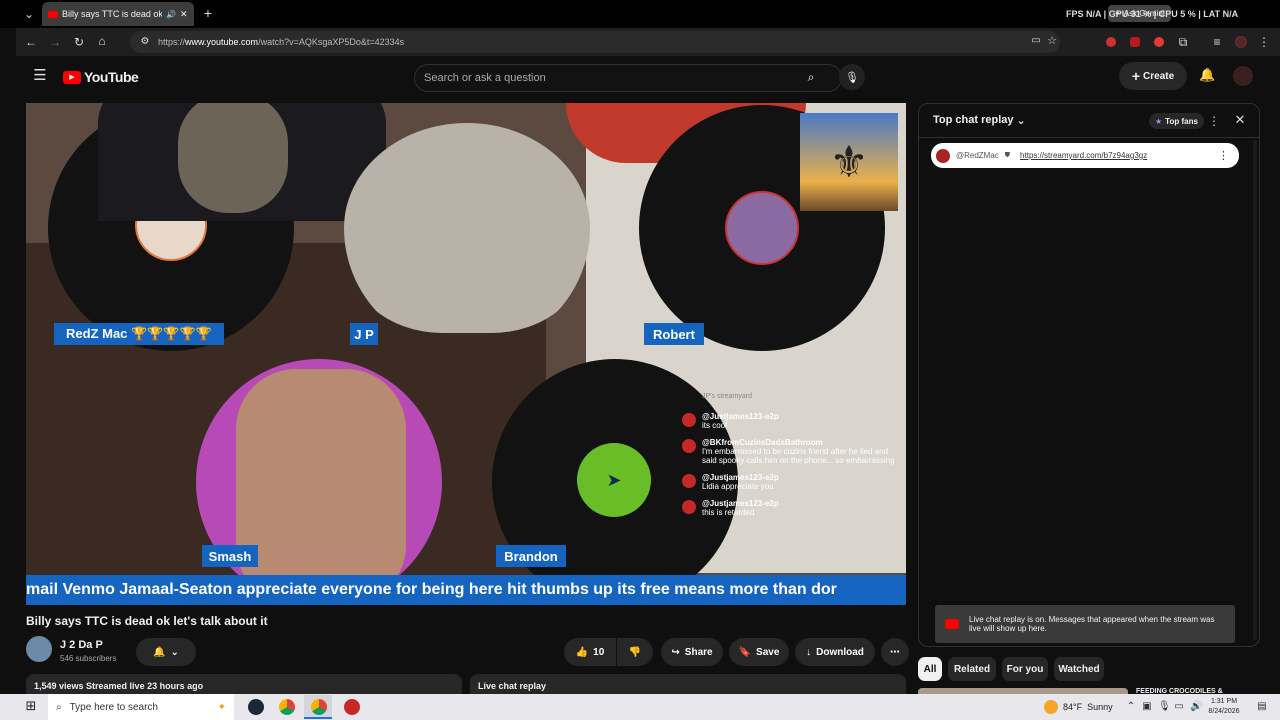 The image size is (1280, 720). I want to click on channel-name: J 2 Da P, so click(81, 645).